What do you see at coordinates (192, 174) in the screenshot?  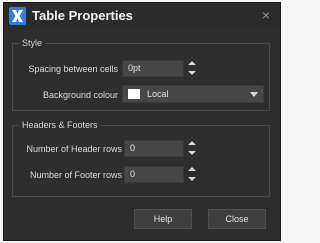 I see `footer-rows-spinner` at bounding box center [192, 174].